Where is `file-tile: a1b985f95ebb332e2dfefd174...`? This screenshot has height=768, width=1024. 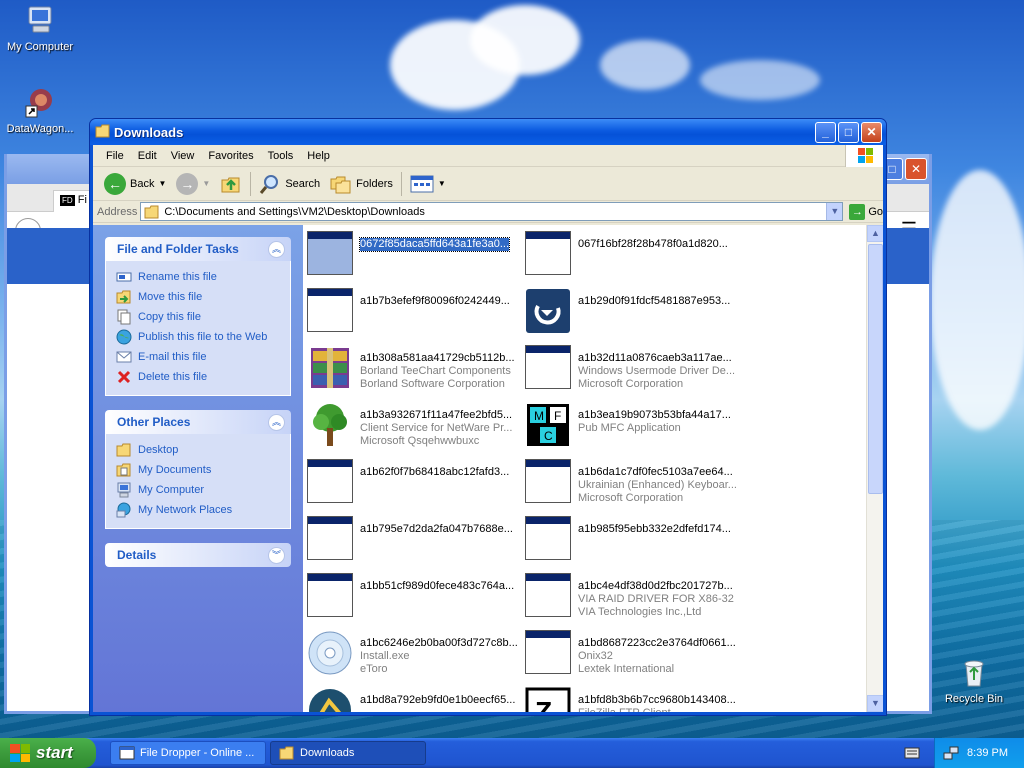 file-tile: a1b985f95ebb332e2dfefd174... is located at coordinates (634, 540).